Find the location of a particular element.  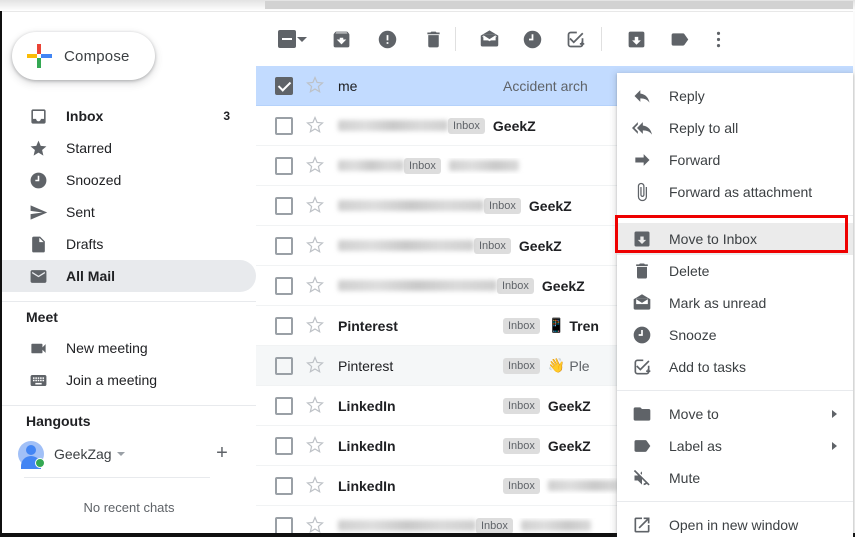

menu-item-label: Move to Inbox is located at coordinates (713, 239).